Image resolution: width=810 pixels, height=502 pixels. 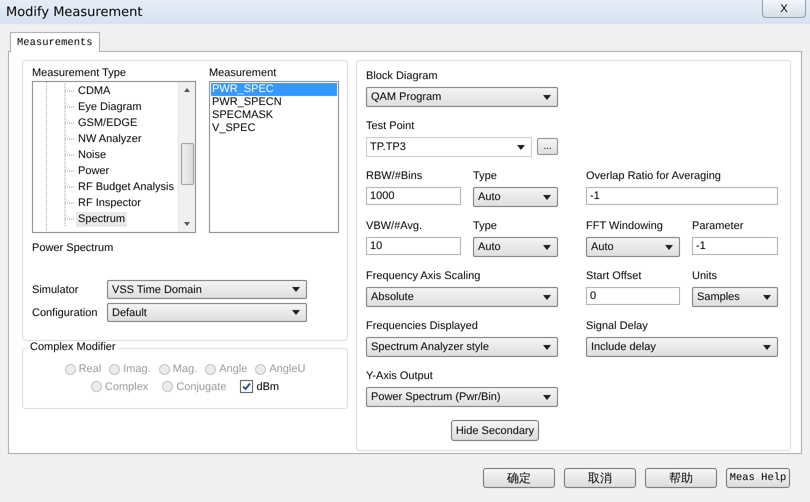 What do you see at coordinates (92, 155) in the screenshot?
I see `tree-item: Noise` at bounding box center [92, 155].